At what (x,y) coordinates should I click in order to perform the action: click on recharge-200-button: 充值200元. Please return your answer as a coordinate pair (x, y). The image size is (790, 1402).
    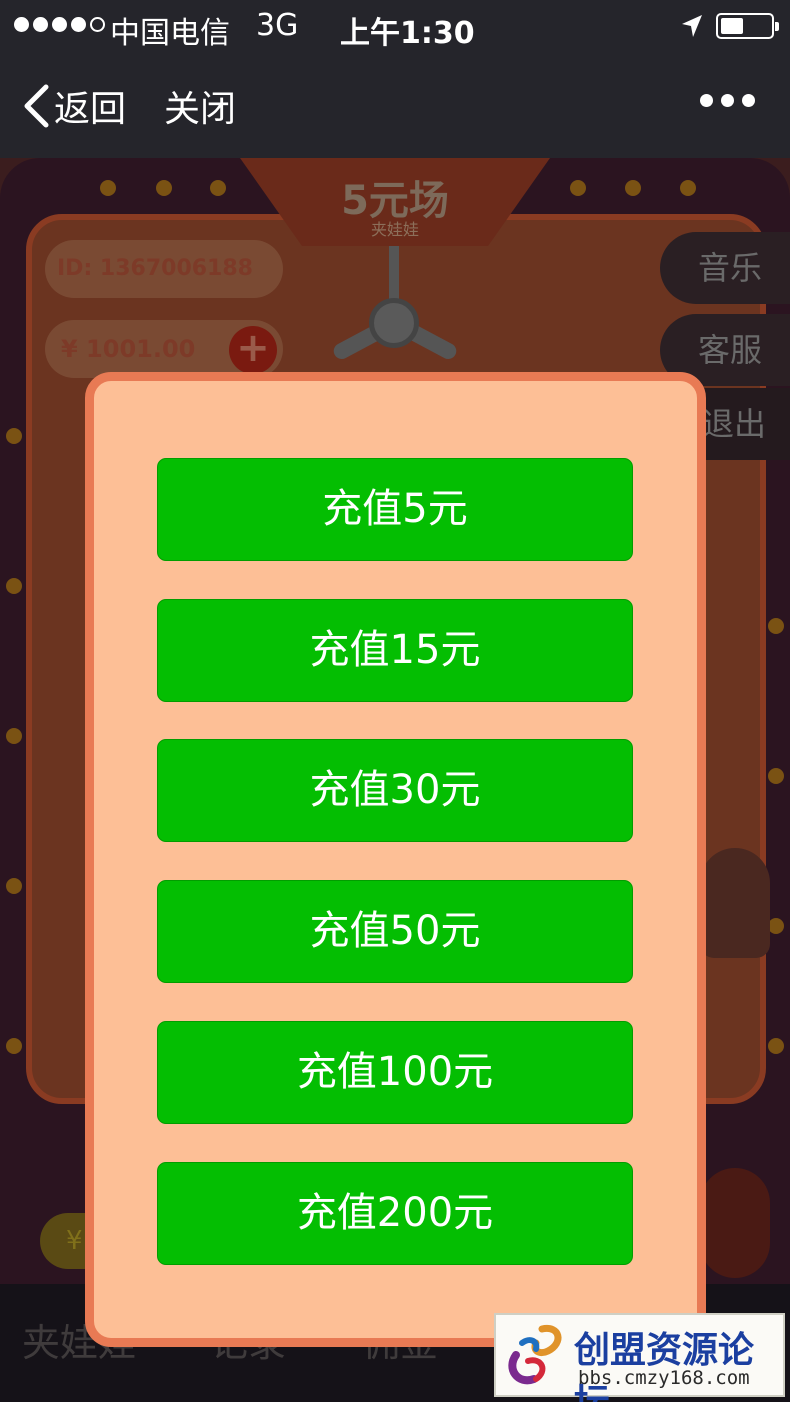
    Looking at the image, I should click on (395, 1213).